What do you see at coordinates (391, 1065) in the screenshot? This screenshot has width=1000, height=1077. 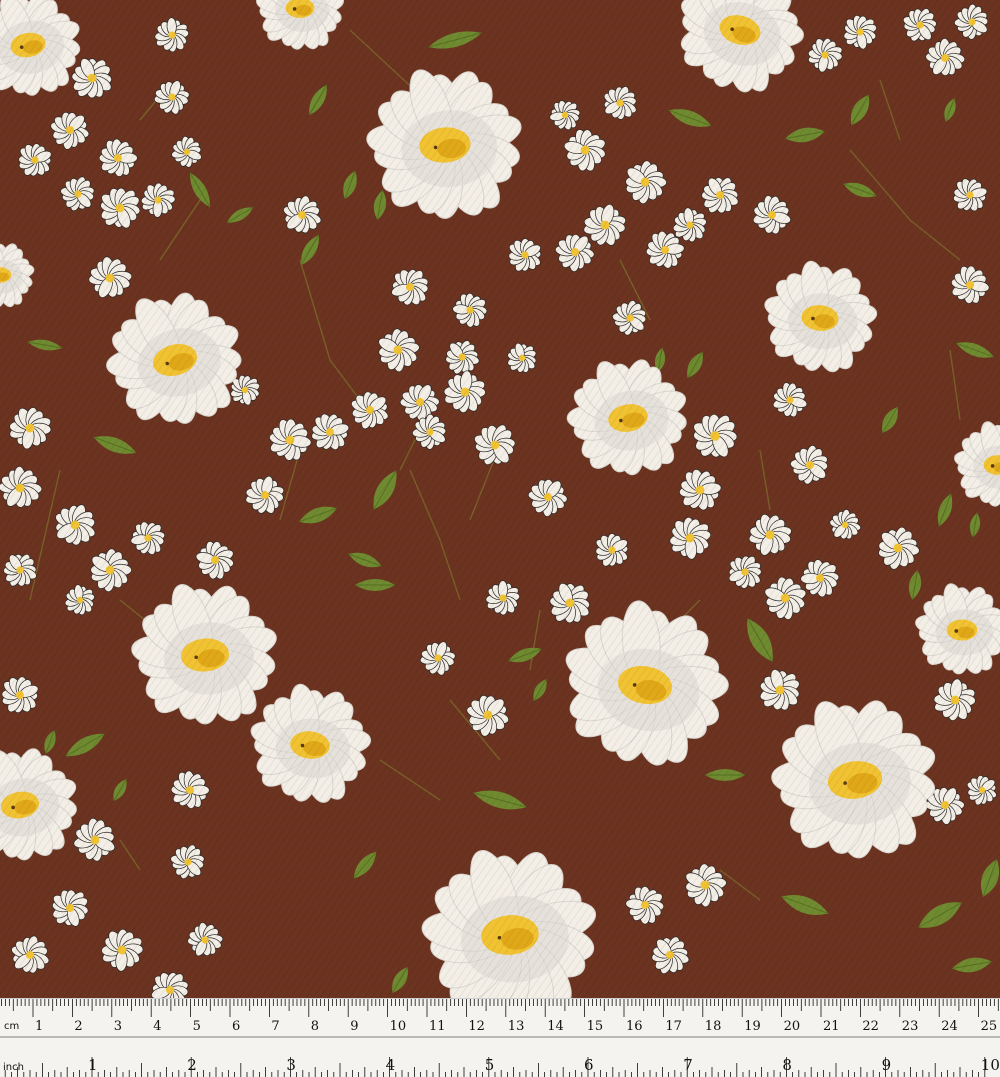 I see `inch-label-4: 4` at bounding box center [391, 1065].